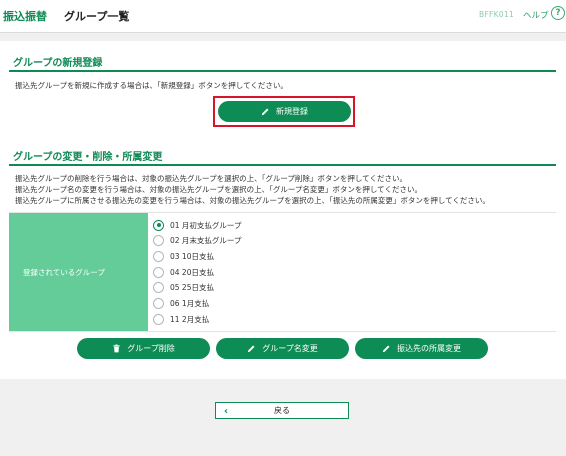 The height and width of the screenshot is (456, 566). I want to click on group-radio-item: 05 25日支払, so click(183, 287).